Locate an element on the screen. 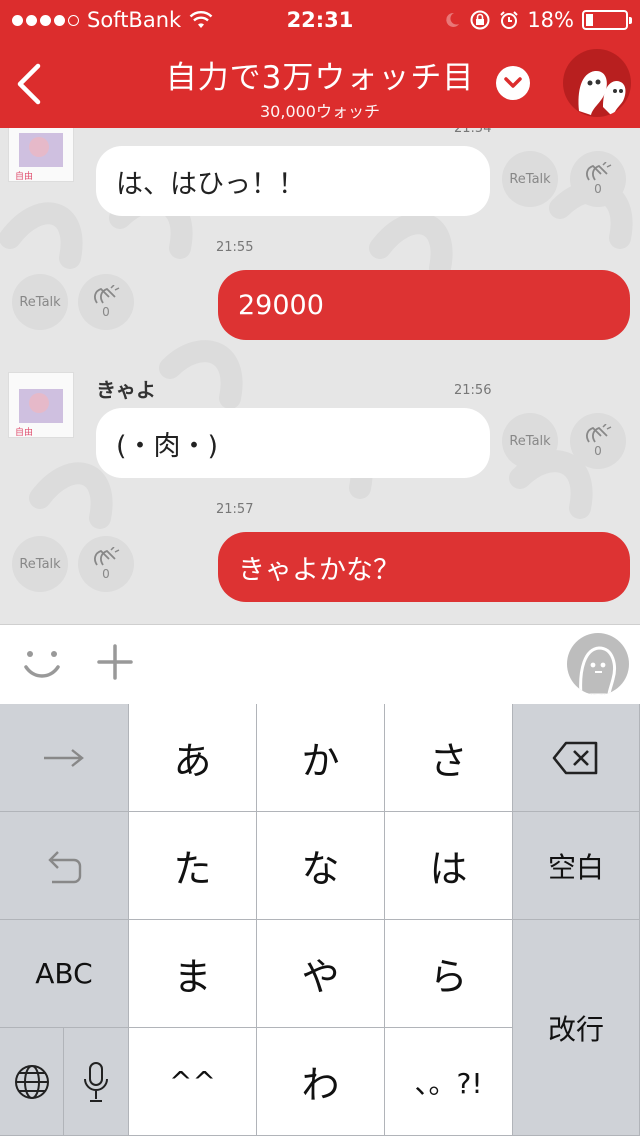  kana-key-ya: や is located at coordinates (321, 974).